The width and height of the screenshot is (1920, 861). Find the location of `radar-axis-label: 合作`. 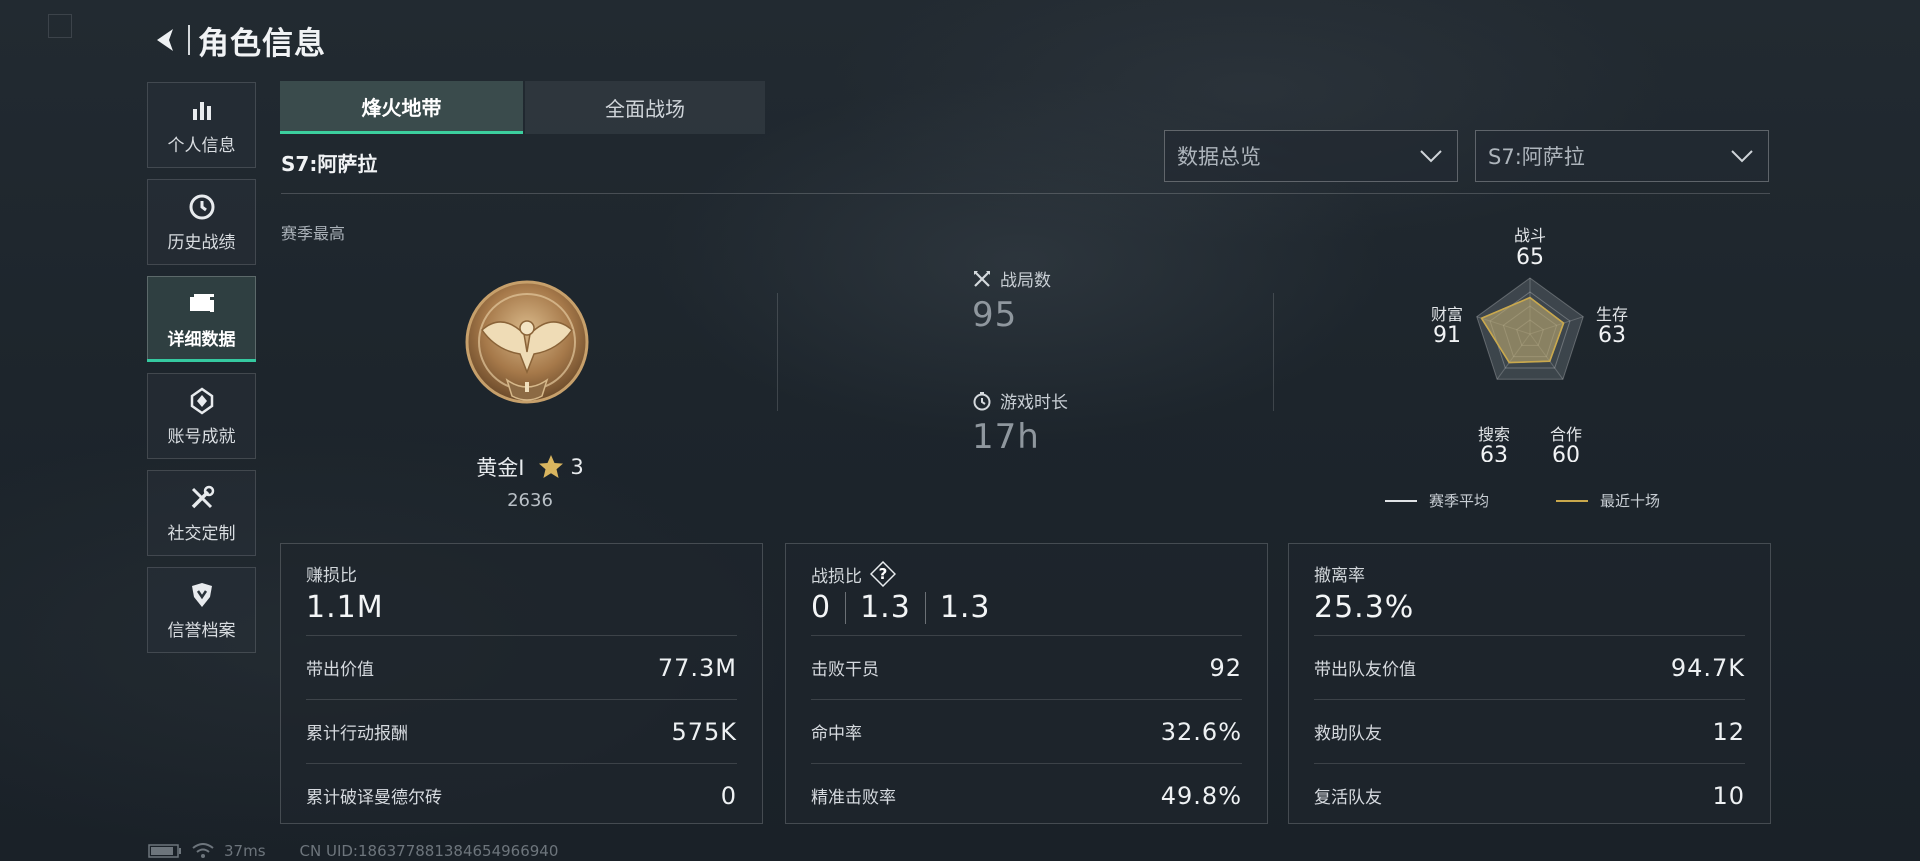

radar-axis-label: 合作 is located at coordinates (1566, 434).